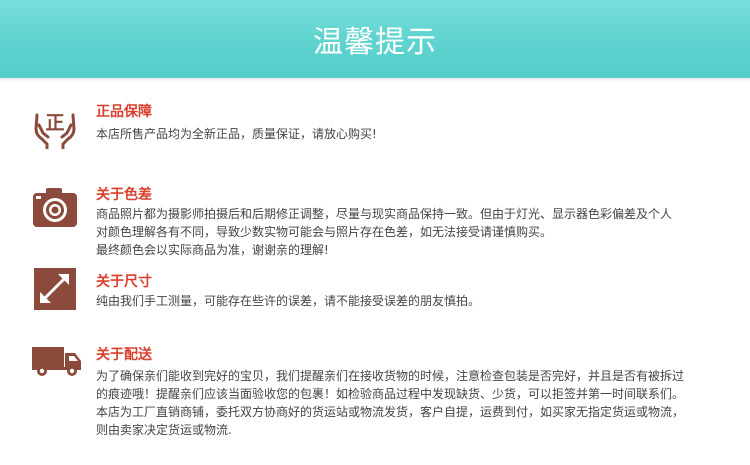 Image resolution: width=750 pixels, height=465 pixels. I want to click on body-line: 最终颜色会以实际商品为准，谢谢亲的理解!, so click(212, 250).